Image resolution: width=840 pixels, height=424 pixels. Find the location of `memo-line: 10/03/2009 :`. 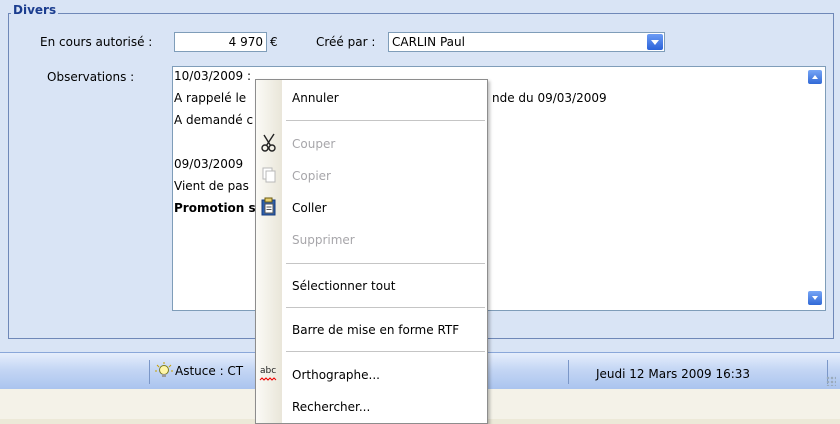

memo-line: 10/03/2009 : is located at coordinates (213, 76).